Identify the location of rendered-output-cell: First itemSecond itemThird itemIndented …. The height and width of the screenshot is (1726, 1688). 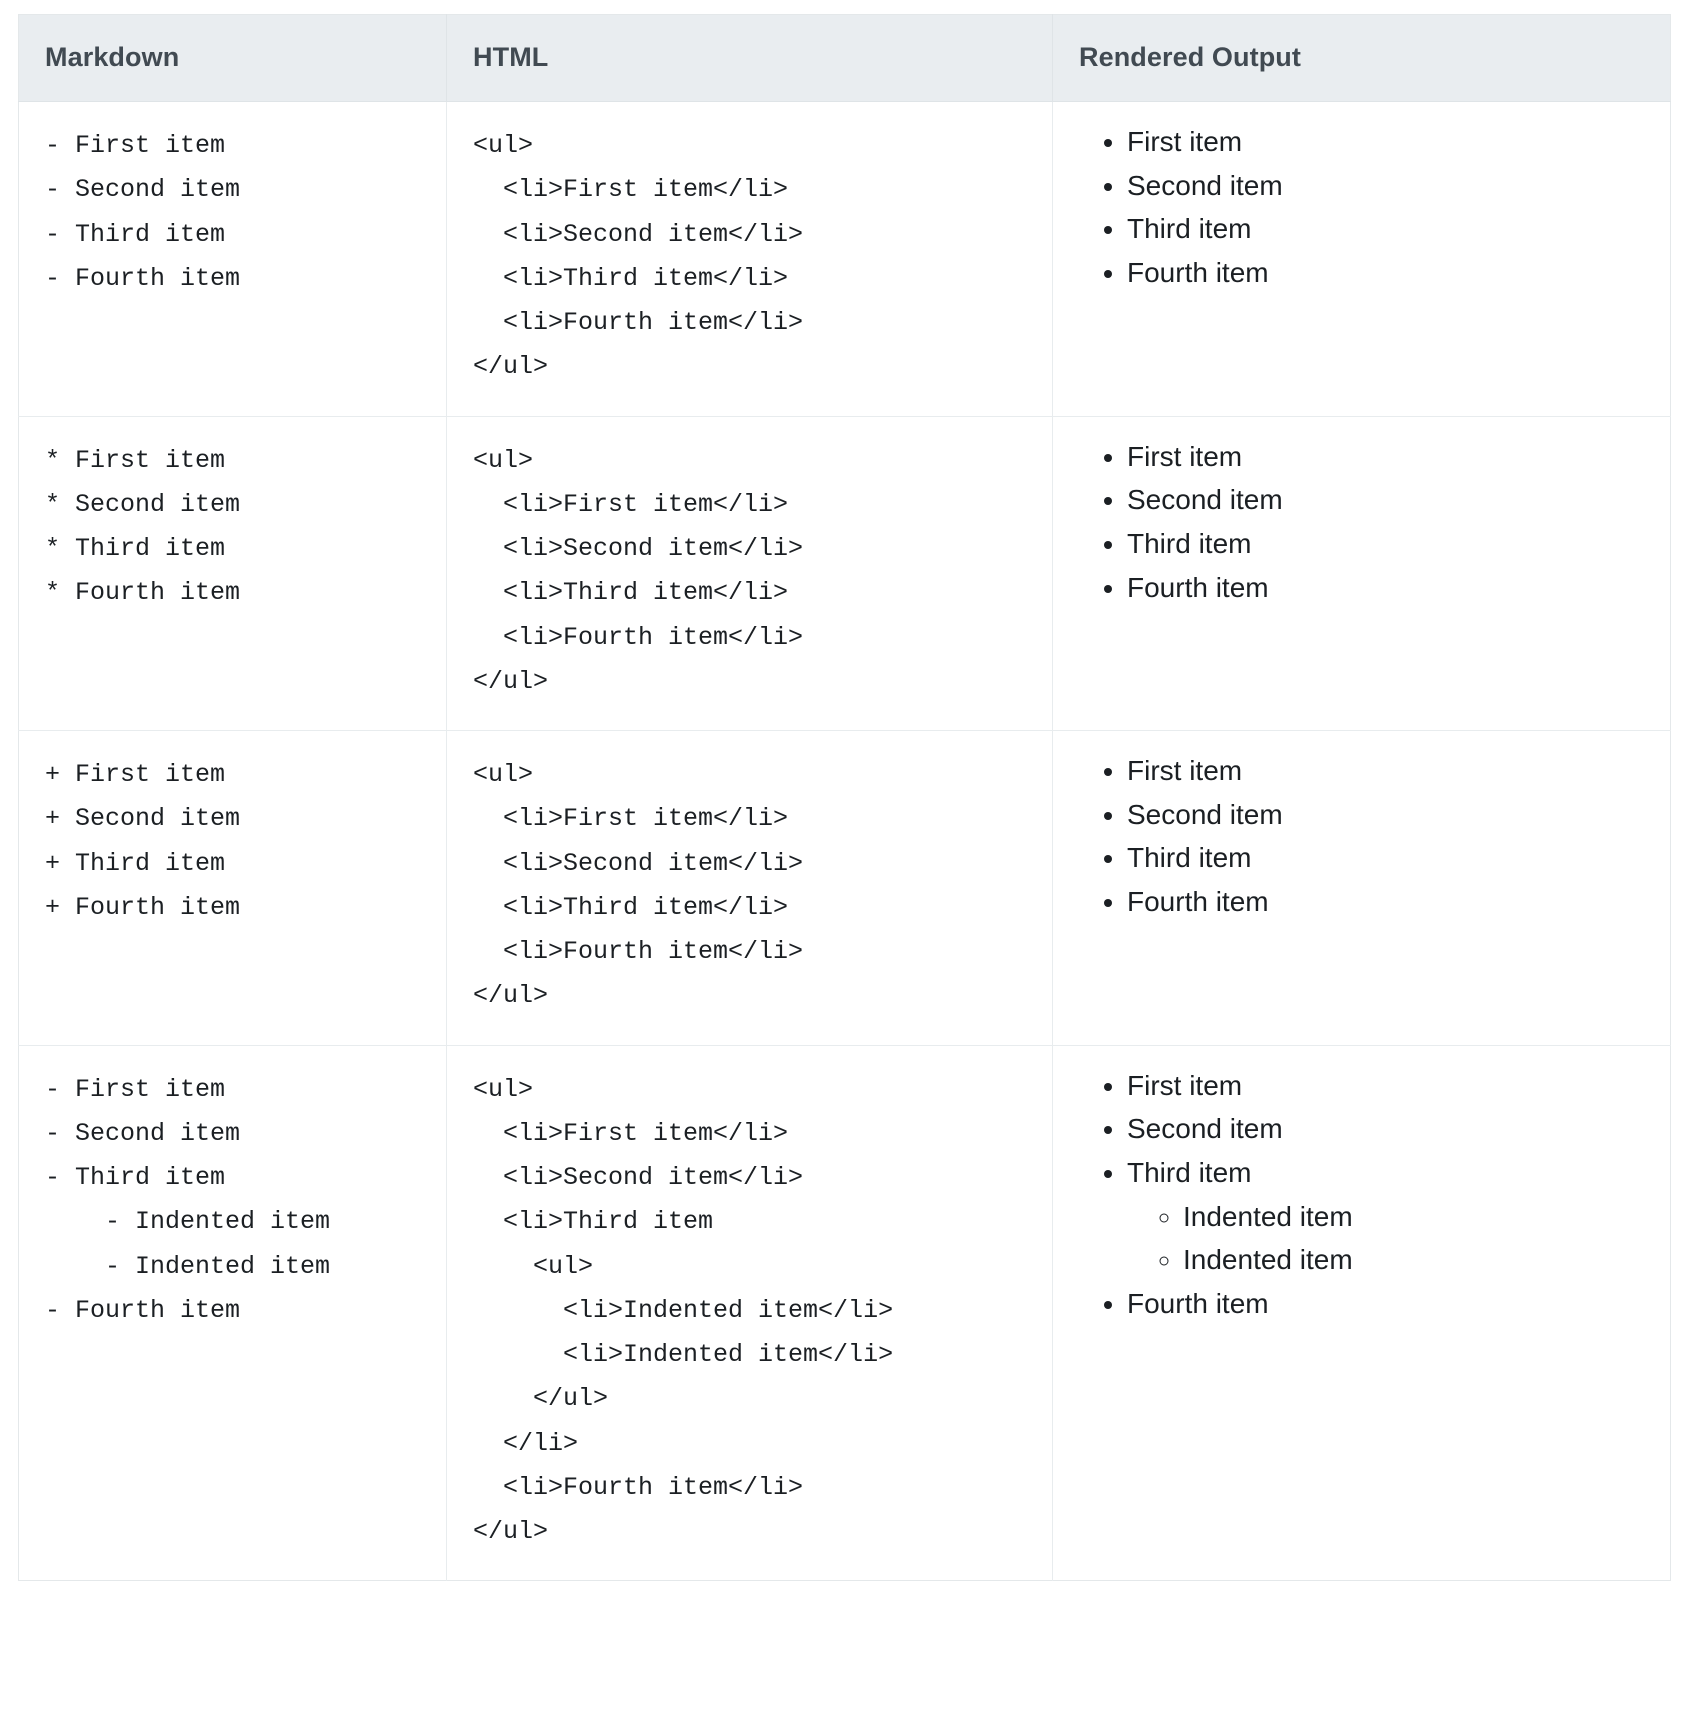
(1361, 1312).